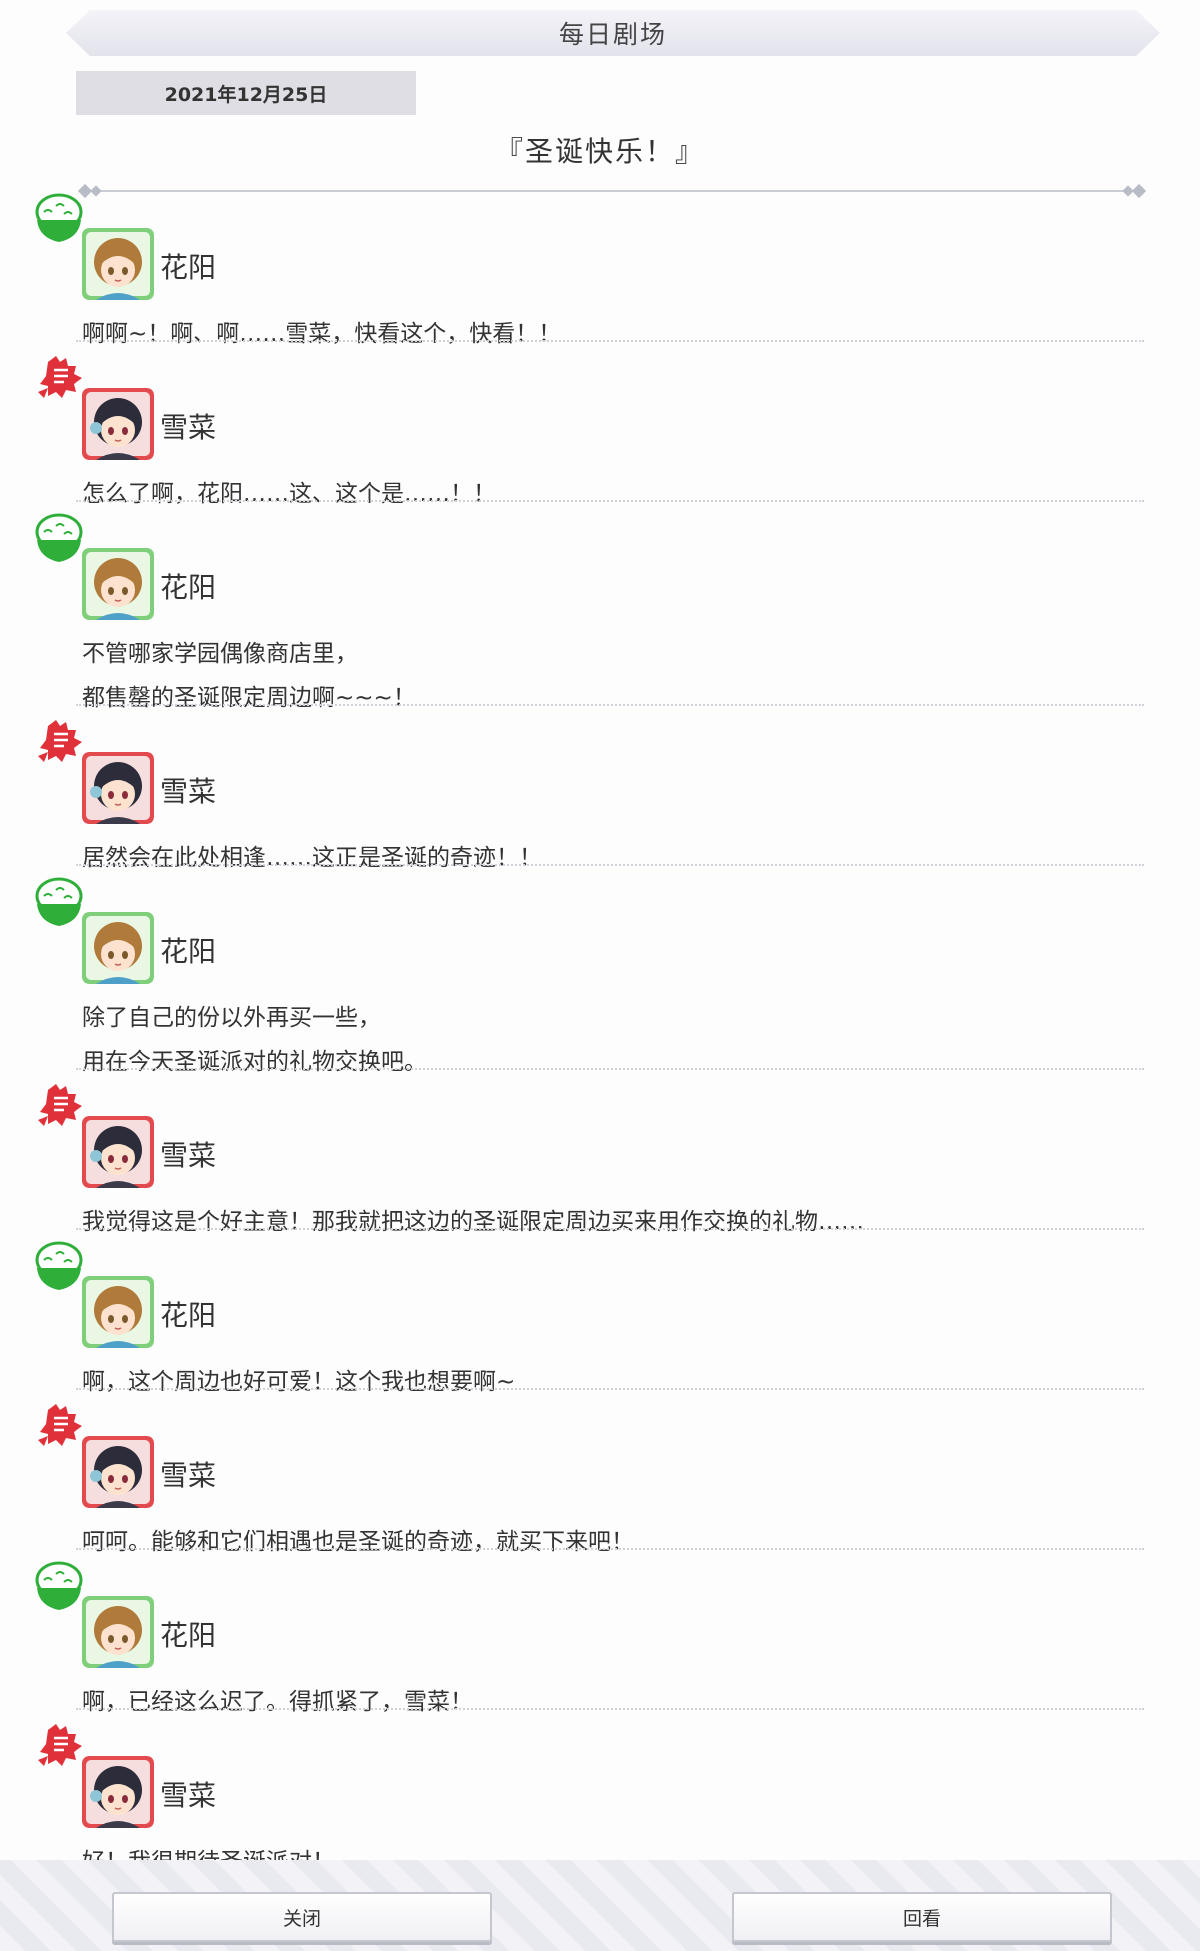  Describe the element at coordinates (600, 270) in the screenshot. I see `dialogue-entry: 花阳啊啊~！啊、啊……雪菜，快看这个，快看！！` at that location.